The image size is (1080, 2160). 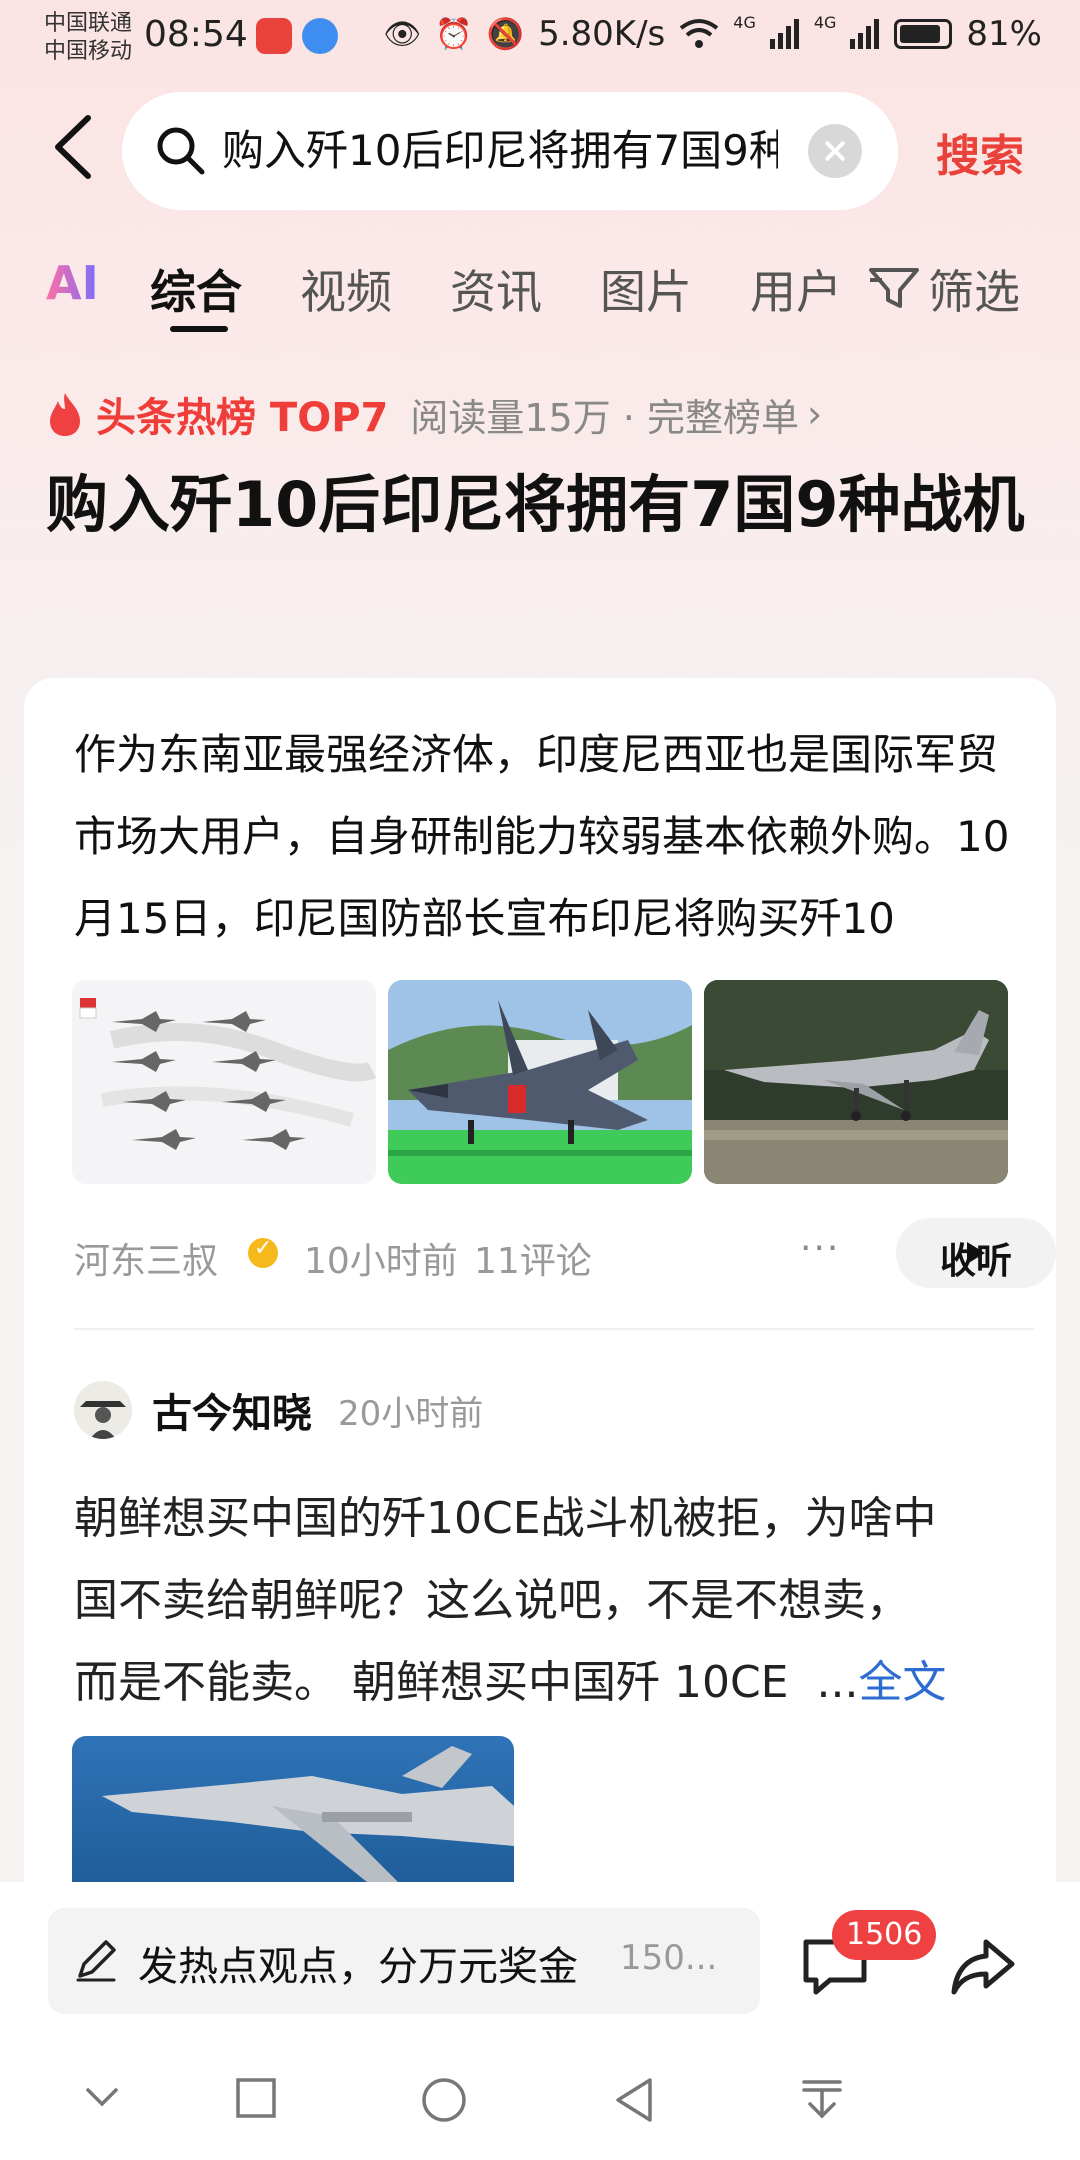 I want to click on search-icon, so click(x=181, y=151).